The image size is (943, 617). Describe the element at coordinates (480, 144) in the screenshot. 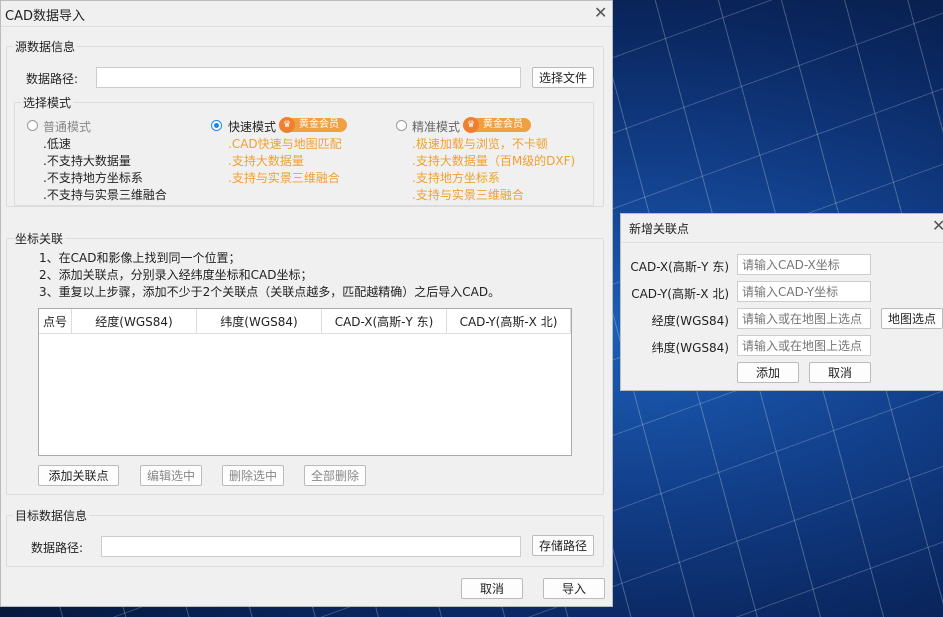

I see `feature-text: .极速加载与浏览，不卡顿` at that location.